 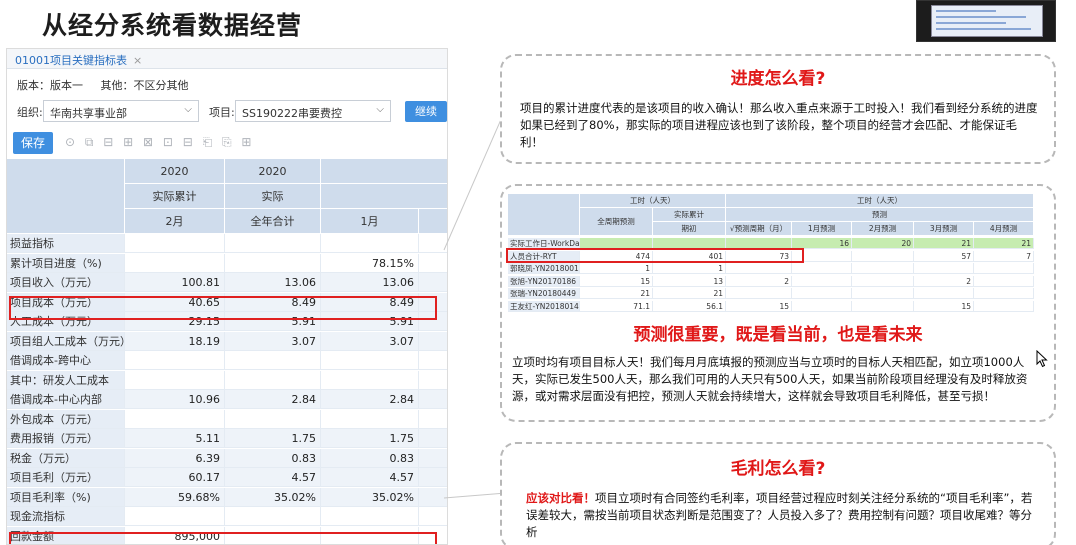 I want to click on table-cell: 78.15%, so click(x=370, y=263).